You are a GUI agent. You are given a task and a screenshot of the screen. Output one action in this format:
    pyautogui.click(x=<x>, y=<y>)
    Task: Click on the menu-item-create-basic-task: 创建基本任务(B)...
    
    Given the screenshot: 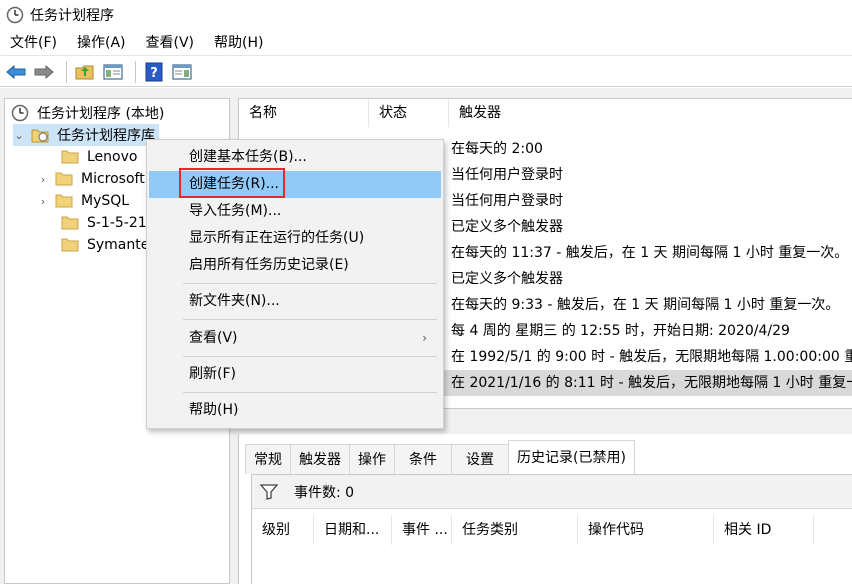 What is the action you would take?
    pyautogui.click(x=295, y=157)
    